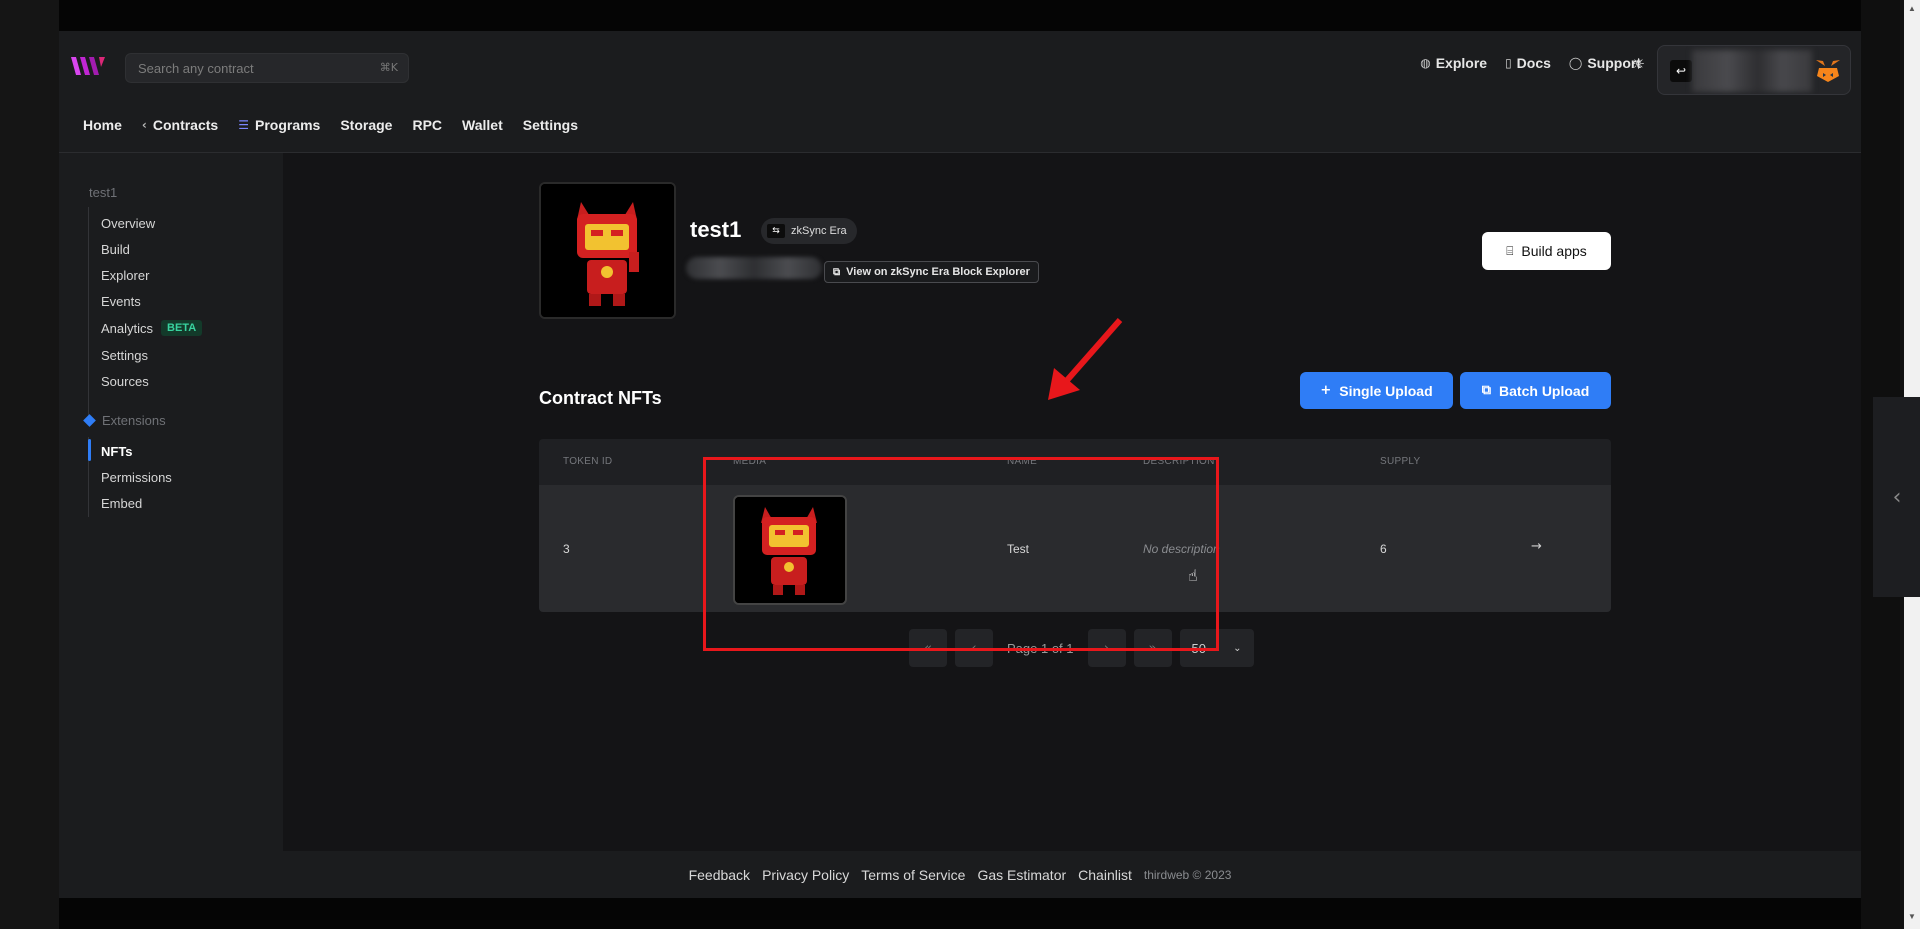 The height and width of the screenshot is (929, 1920). Describe the element at coordinates (1237, 648) in the screenshot. I see `chevron-down-icon: ⌄` at that location.